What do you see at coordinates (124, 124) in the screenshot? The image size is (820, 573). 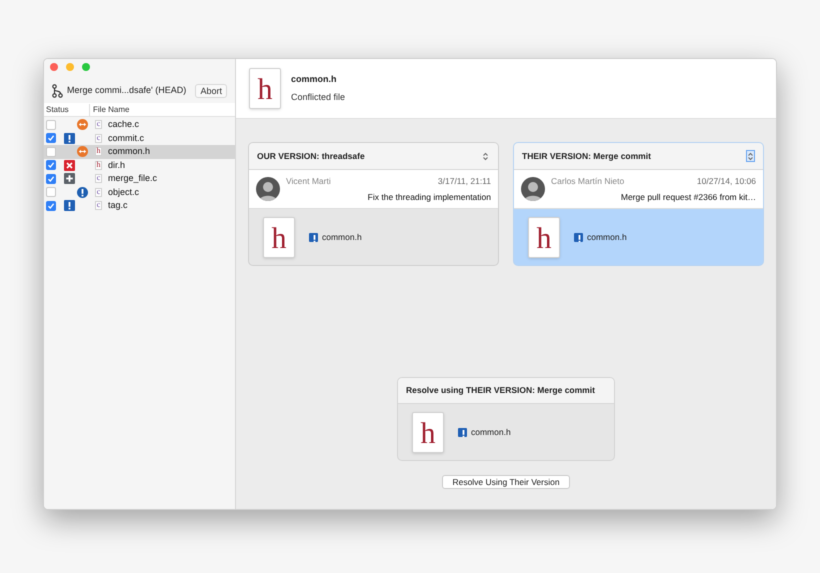 I see `file-name: cache.c` at bounding box center [124, 124].